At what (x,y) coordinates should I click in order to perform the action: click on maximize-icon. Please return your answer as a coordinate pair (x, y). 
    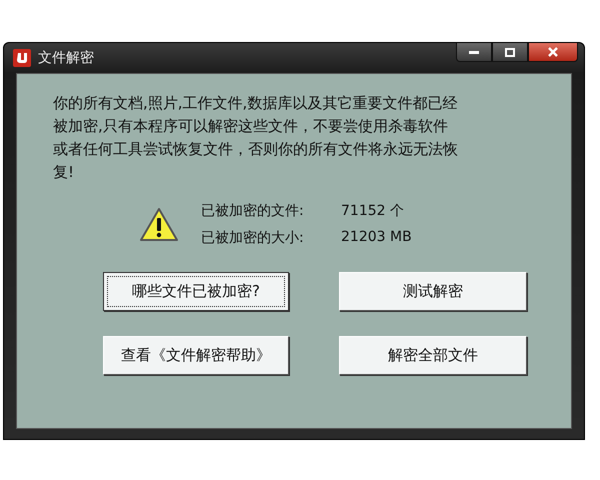
    Looking at the image, I should click on (510, 52).